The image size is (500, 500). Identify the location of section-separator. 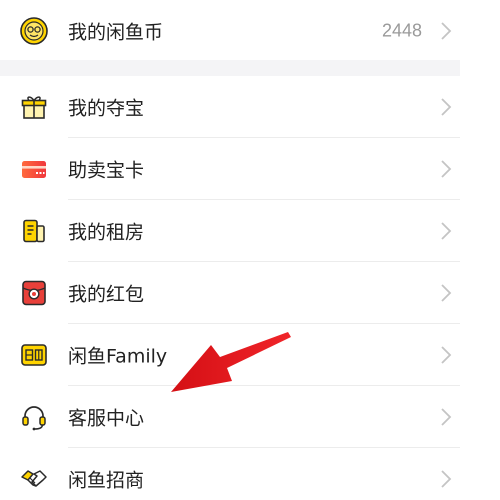
(230, 68).